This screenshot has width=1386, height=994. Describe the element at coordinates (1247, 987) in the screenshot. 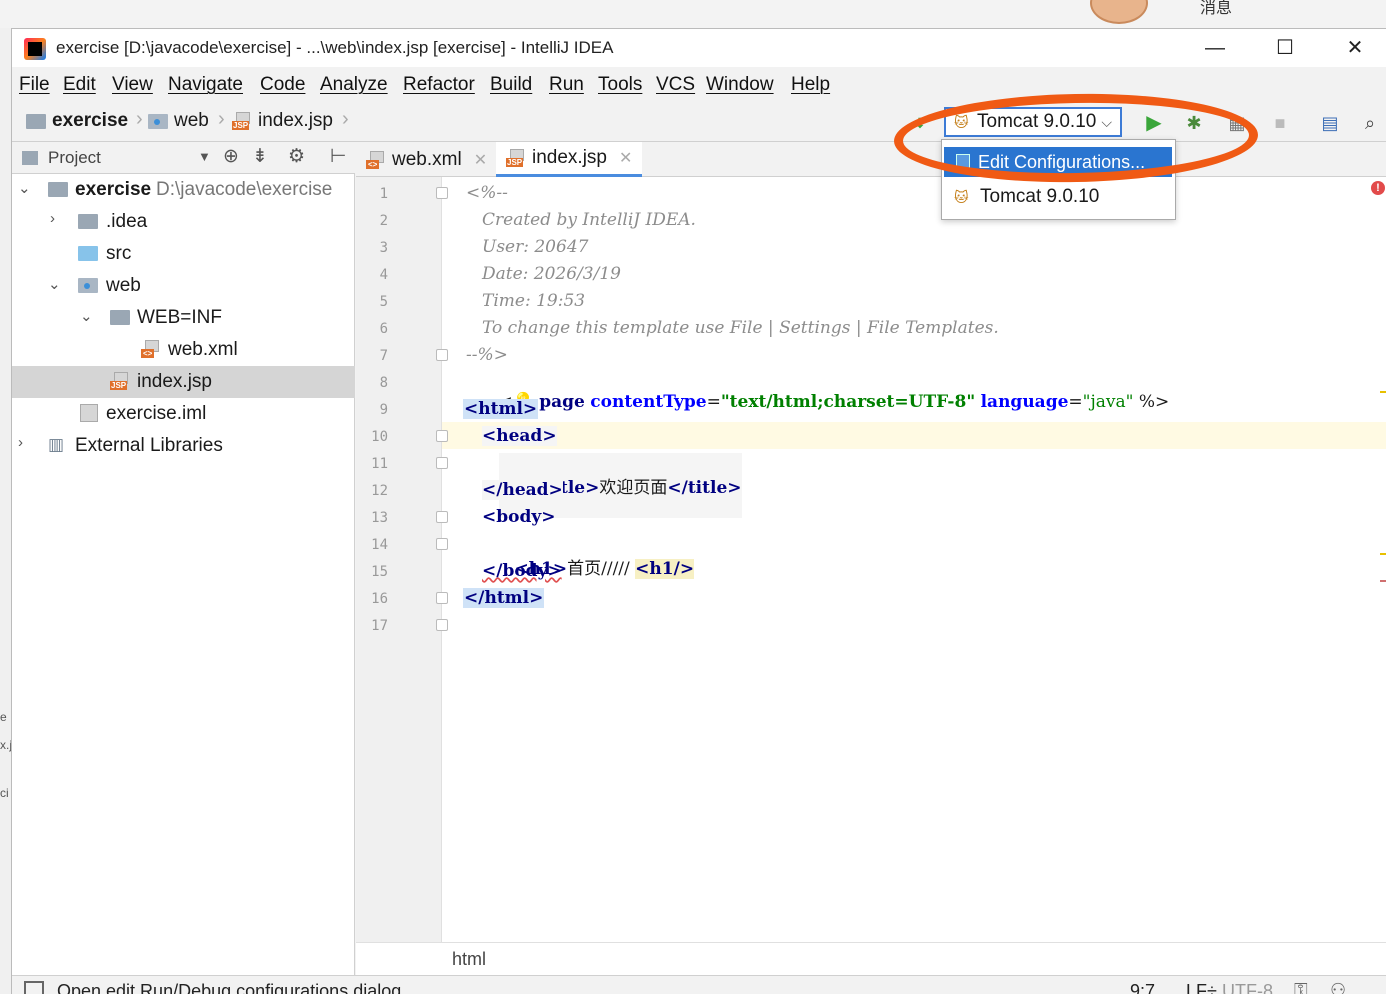

I see `file-encoding: UTF-8` at that location.